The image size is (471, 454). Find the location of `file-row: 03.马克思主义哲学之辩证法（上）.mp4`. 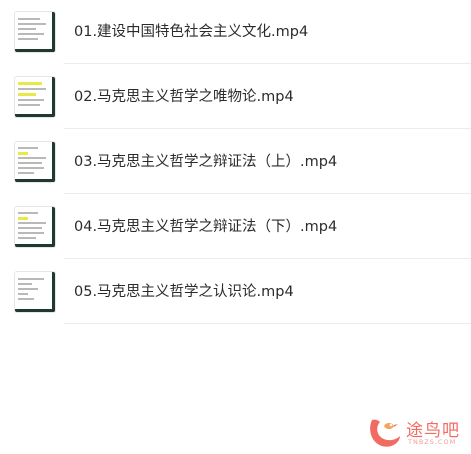

file-row: 03.马克思主义哲学之辩证法（上）.mp4 is located at coordinates (235, 162).